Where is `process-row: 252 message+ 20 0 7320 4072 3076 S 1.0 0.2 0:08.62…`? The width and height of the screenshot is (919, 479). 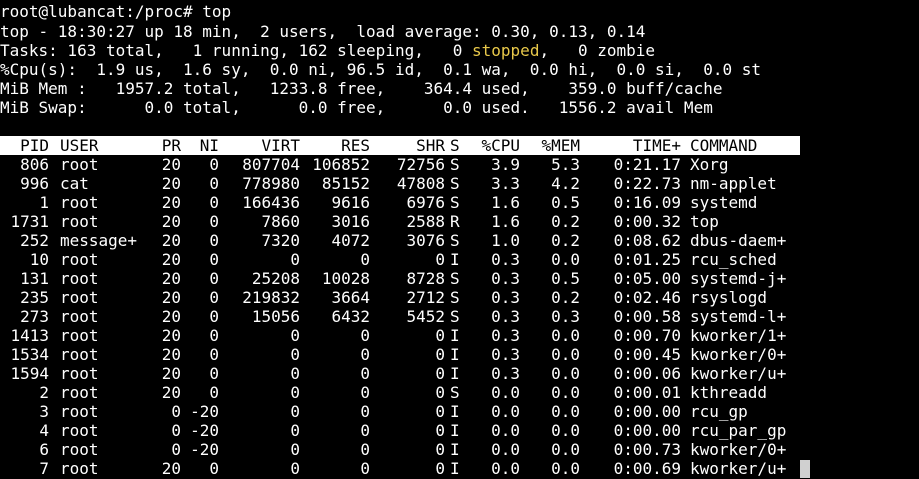 process-row: 252 message+ 20 0 7320 4072 3076 S 1.0 0.2 0:08.62… is located at coordinates (400, 240).